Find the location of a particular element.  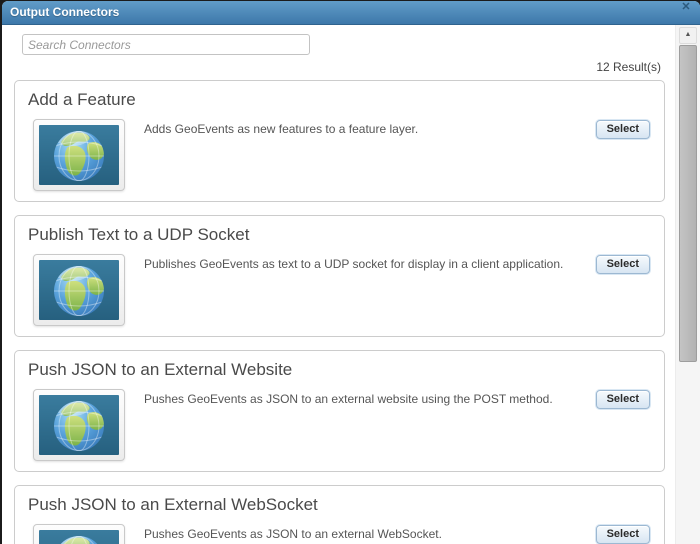

connector-title: Publish Text to a UDP Socket is located at coordinates (139, 234).